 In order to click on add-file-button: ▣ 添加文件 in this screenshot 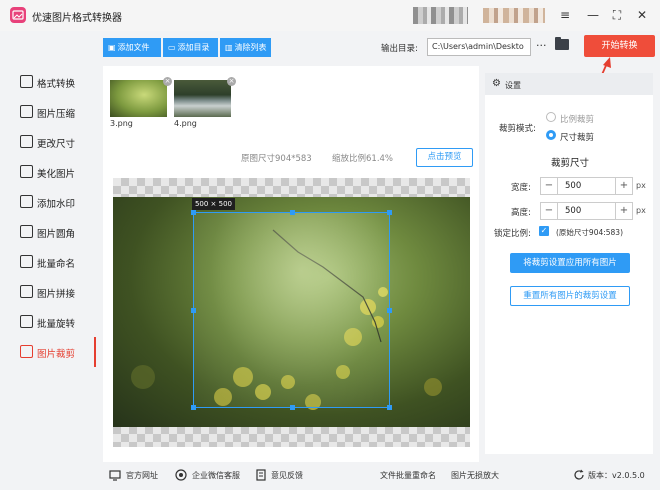, I will do `click(132, 47)`.